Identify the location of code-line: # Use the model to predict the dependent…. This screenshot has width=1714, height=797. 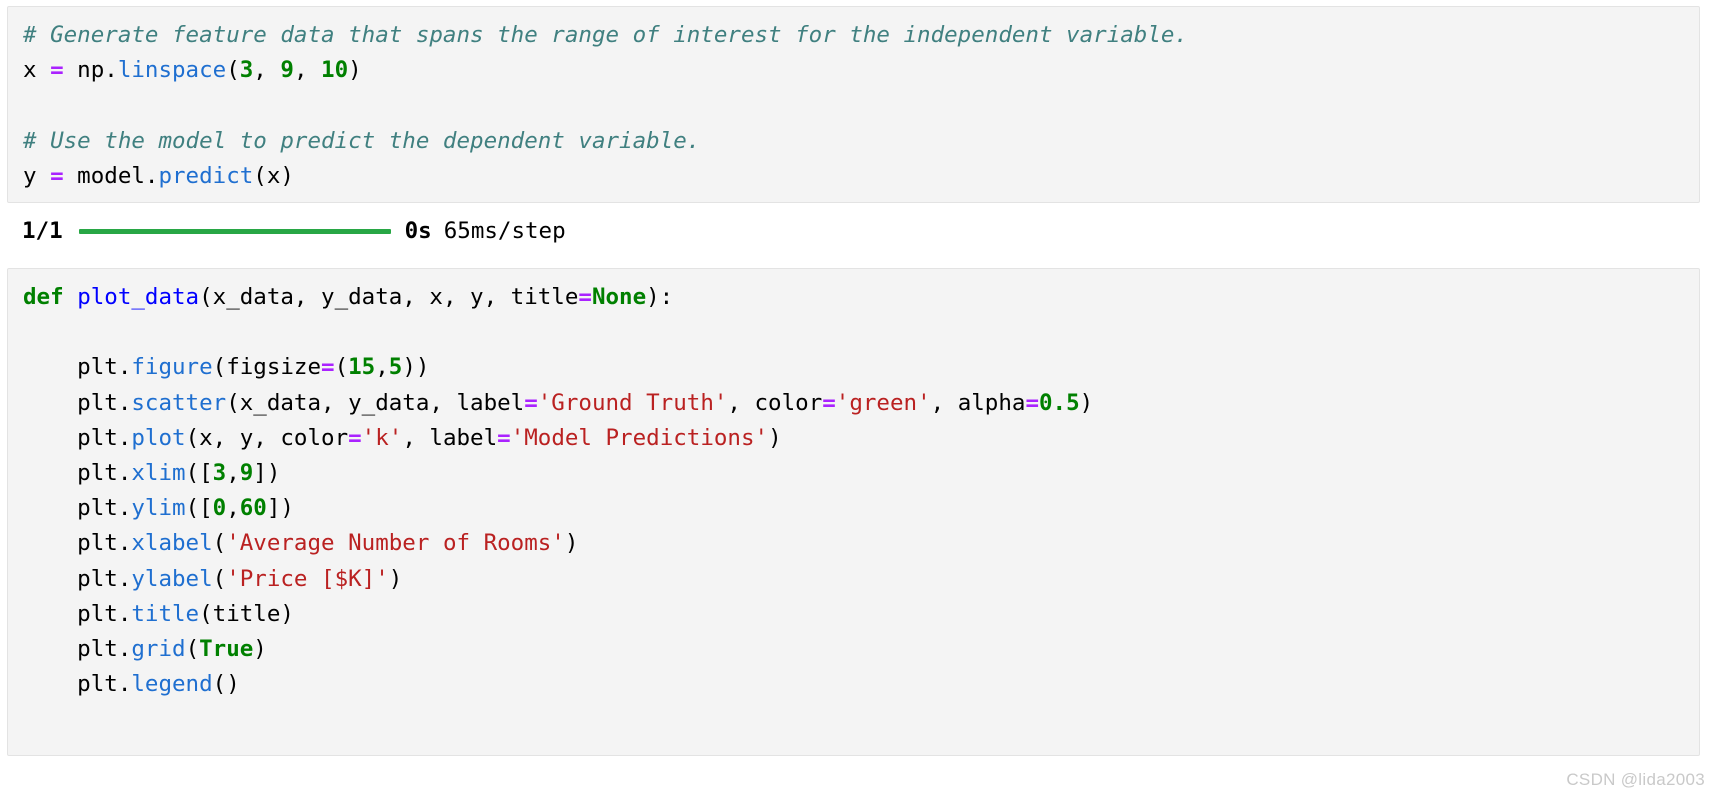
(605, 141).